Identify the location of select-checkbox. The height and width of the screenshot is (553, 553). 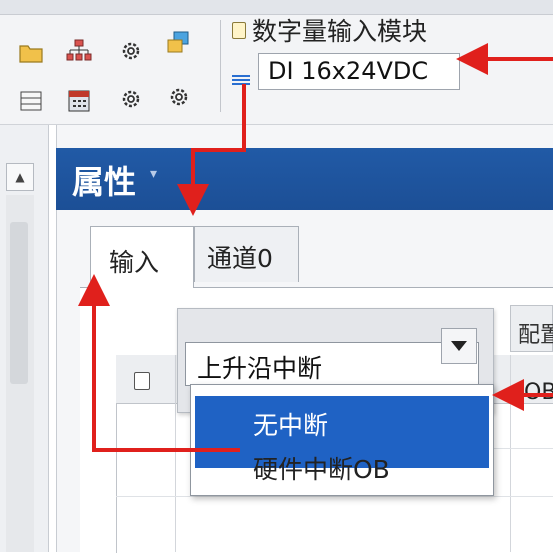
(142, 381).